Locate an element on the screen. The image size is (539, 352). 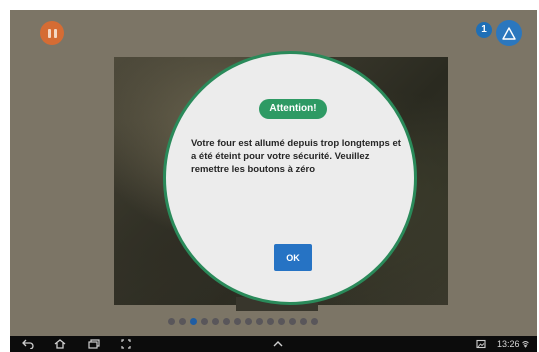
warning-triangle-icon is located at coordinates (509, 33).